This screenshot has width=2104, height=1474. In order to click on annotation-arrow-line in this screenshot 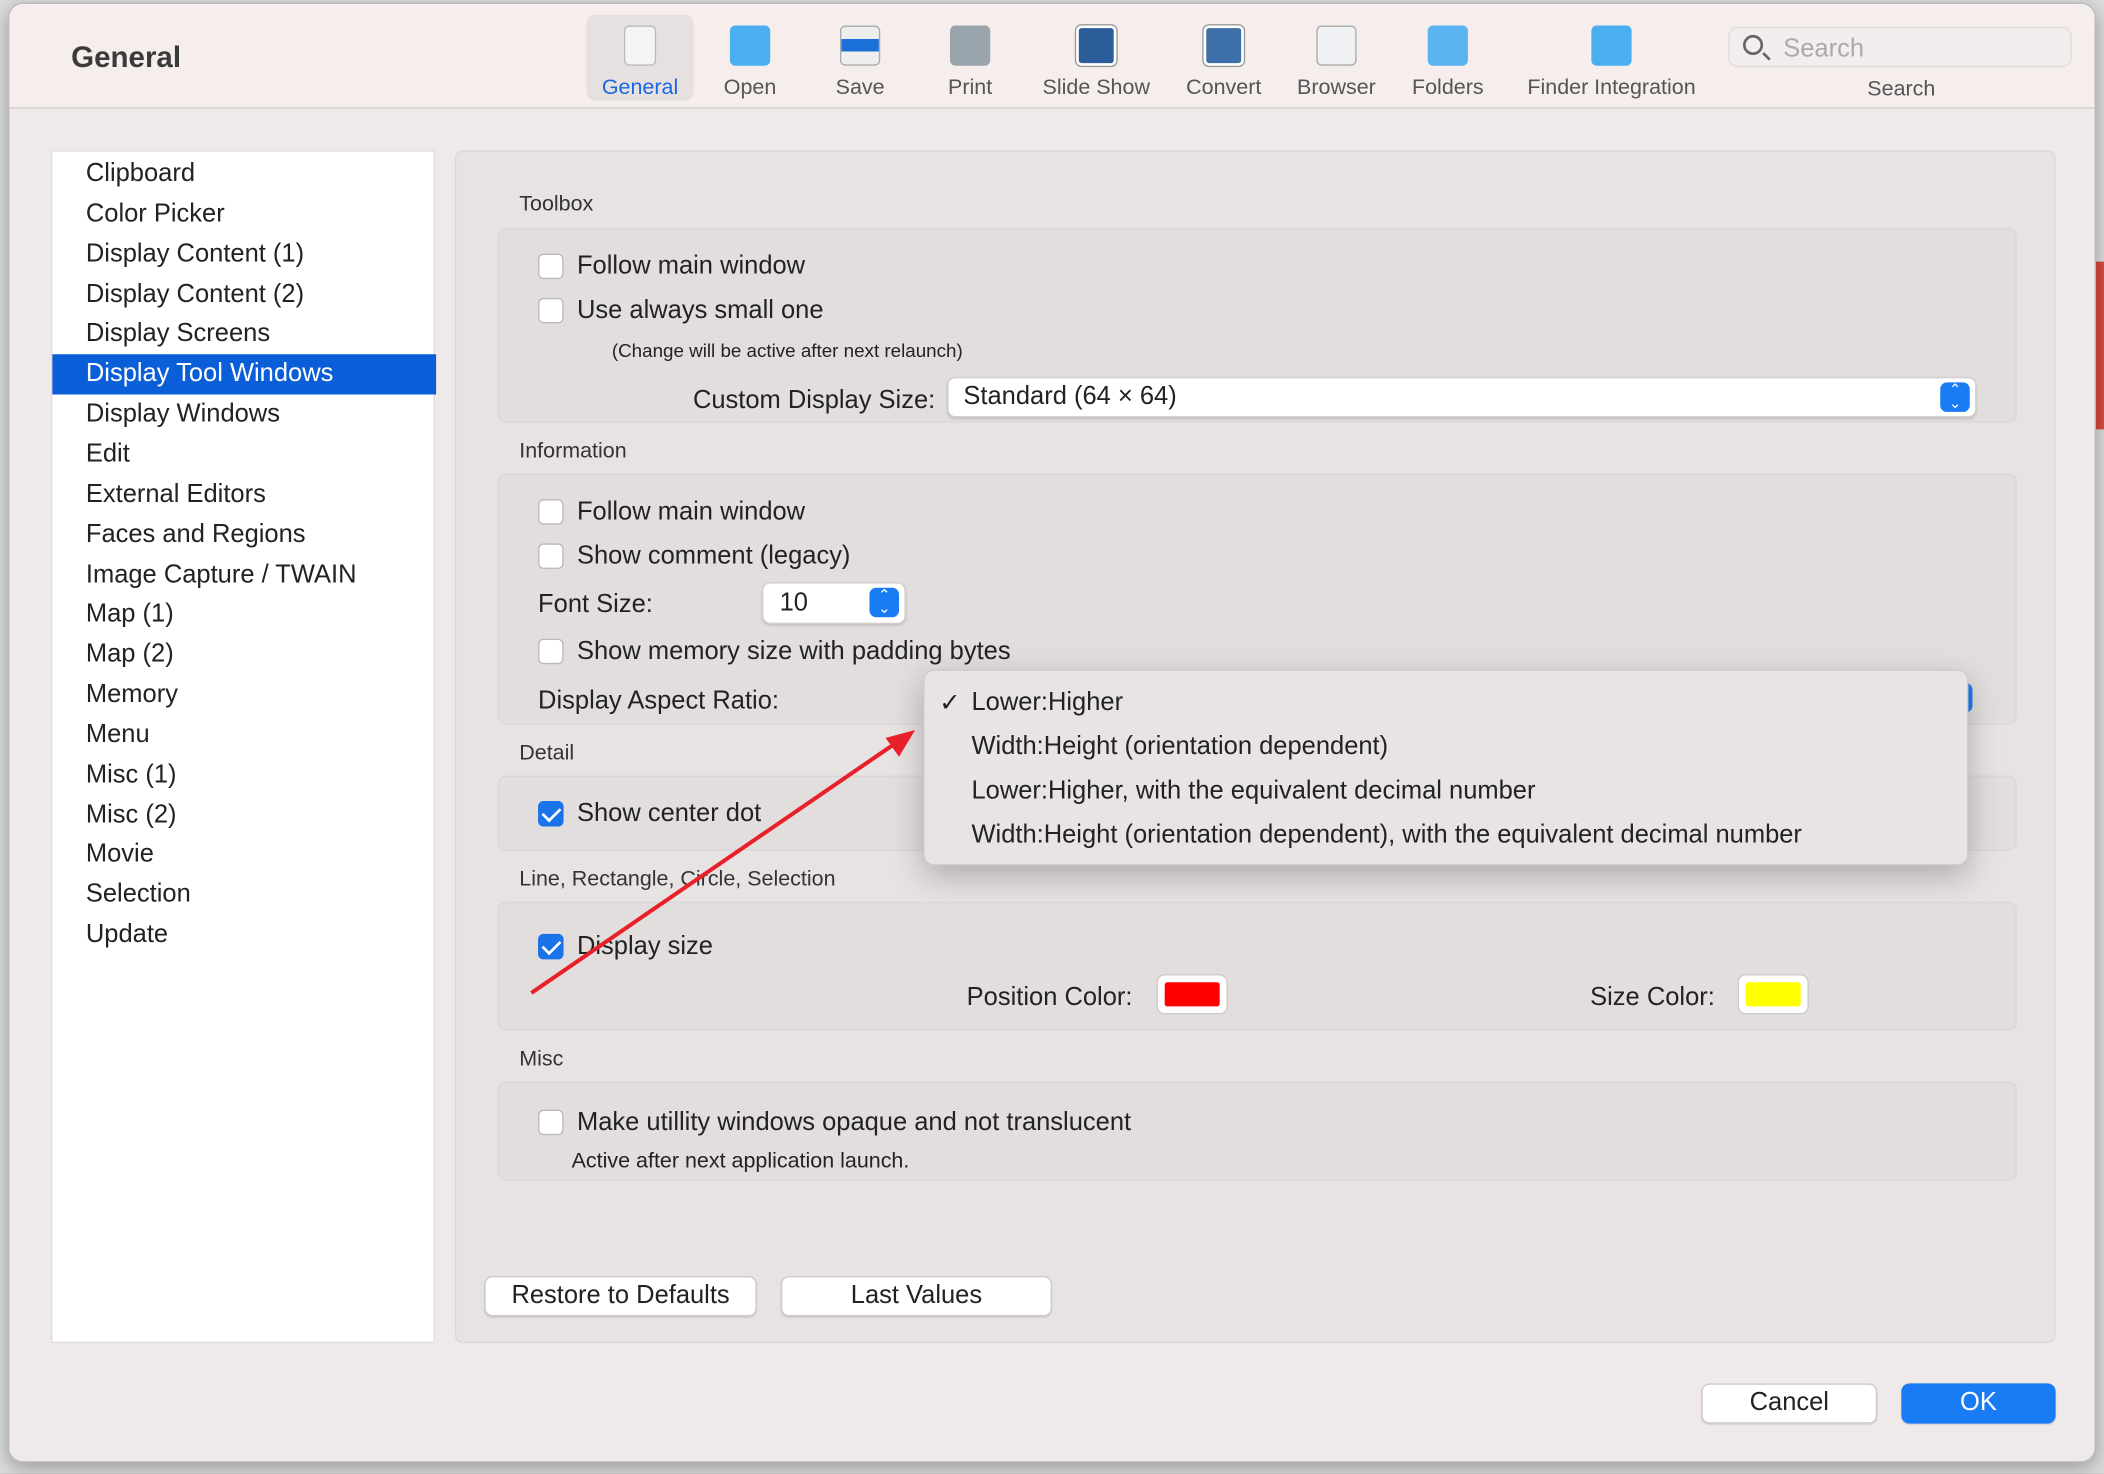, I will do `click(719, 864)`.